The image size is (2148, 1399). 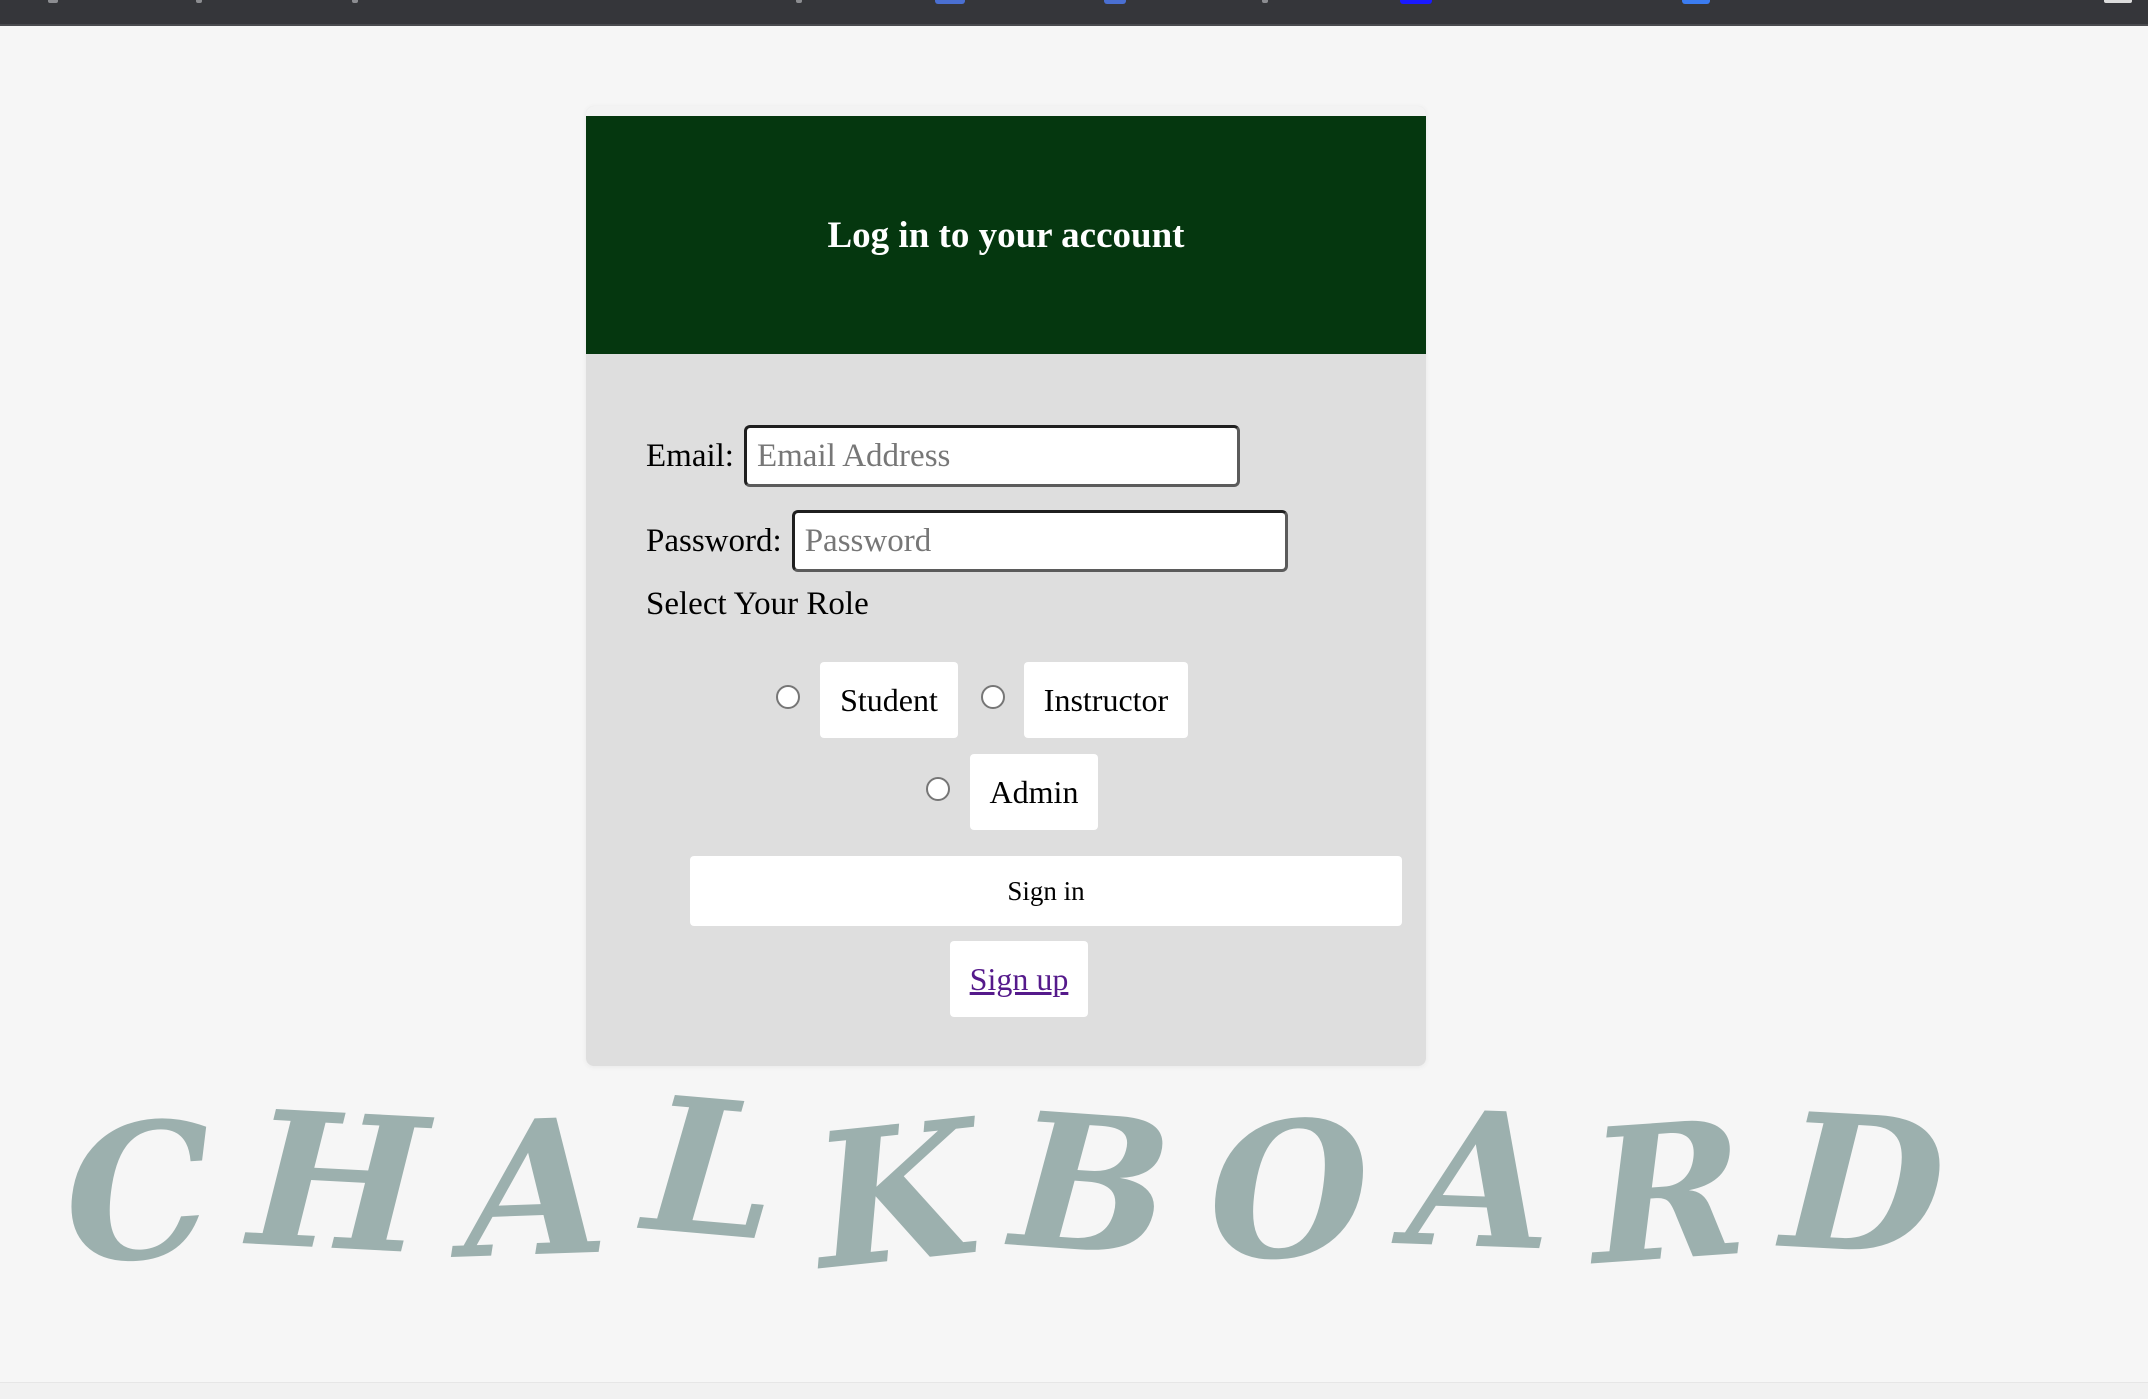 What do you see at coordinates (1092, 1184) in the screenshot?
I see `brand-letter: B` at bounding box center [1092, 1184].